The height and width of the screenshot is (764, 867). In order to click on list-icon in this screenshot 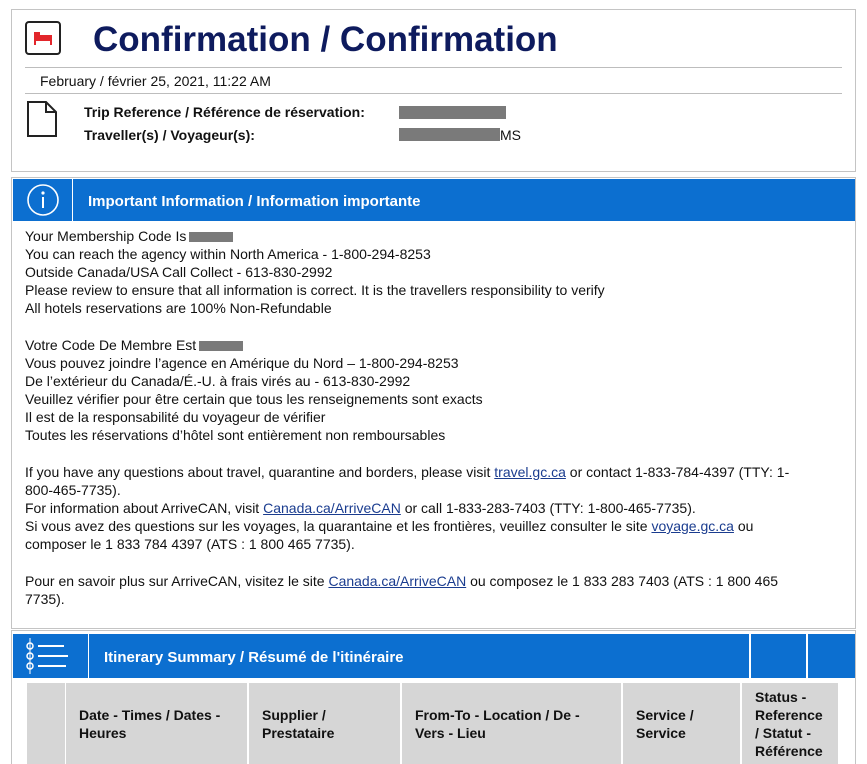, I will do `click(51, 656)`.